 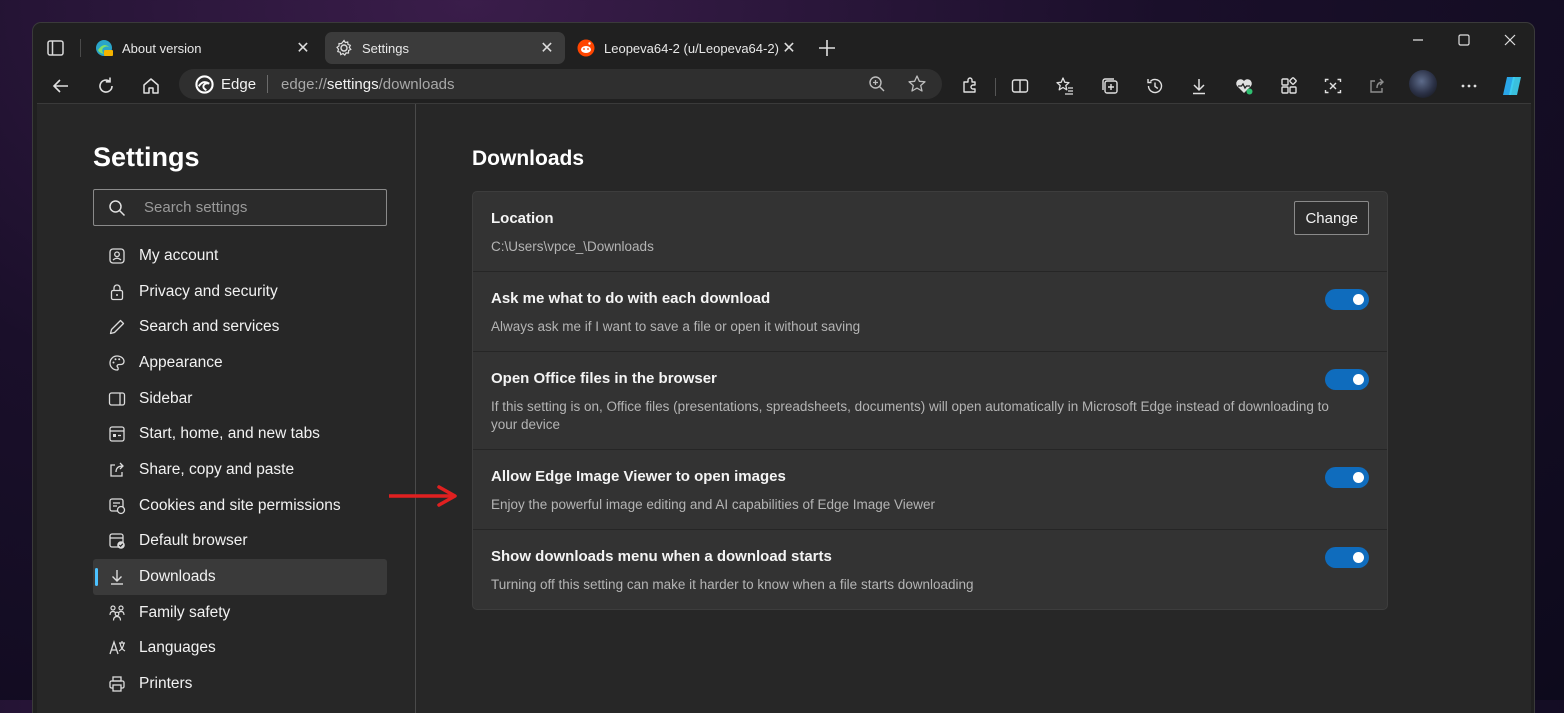 I want to click on sidebar-item-label: Search and services, so click(x=209, y=327).